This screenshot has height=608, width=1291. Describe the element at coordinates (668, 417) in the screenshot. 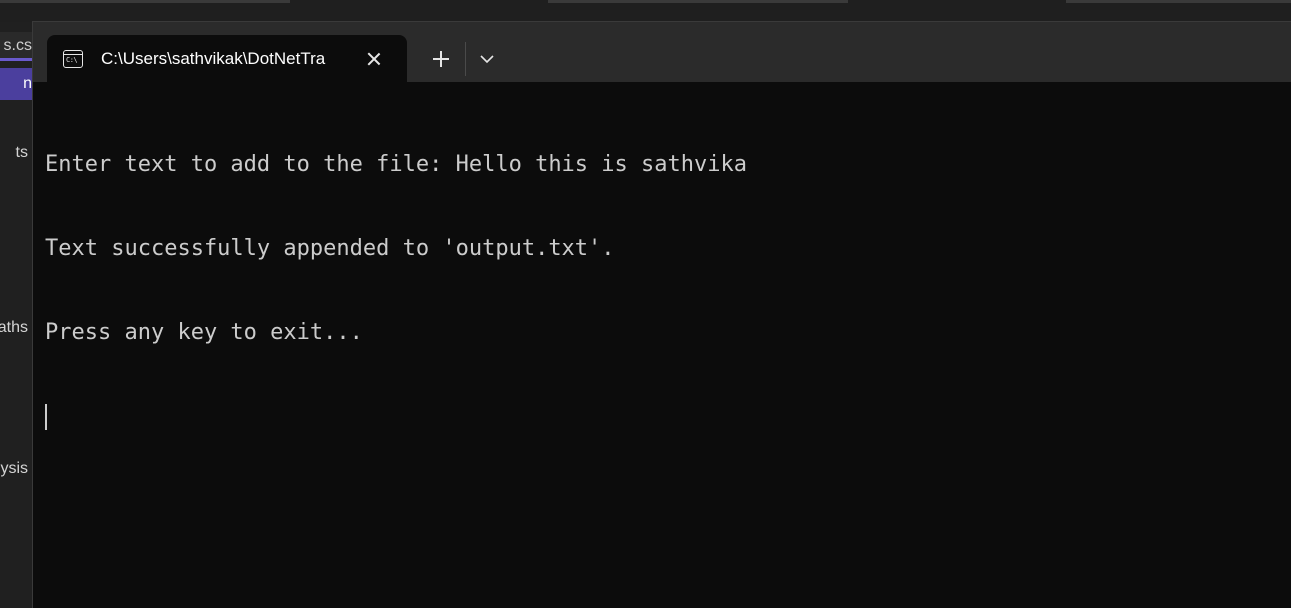

I see `input-line` at that location.